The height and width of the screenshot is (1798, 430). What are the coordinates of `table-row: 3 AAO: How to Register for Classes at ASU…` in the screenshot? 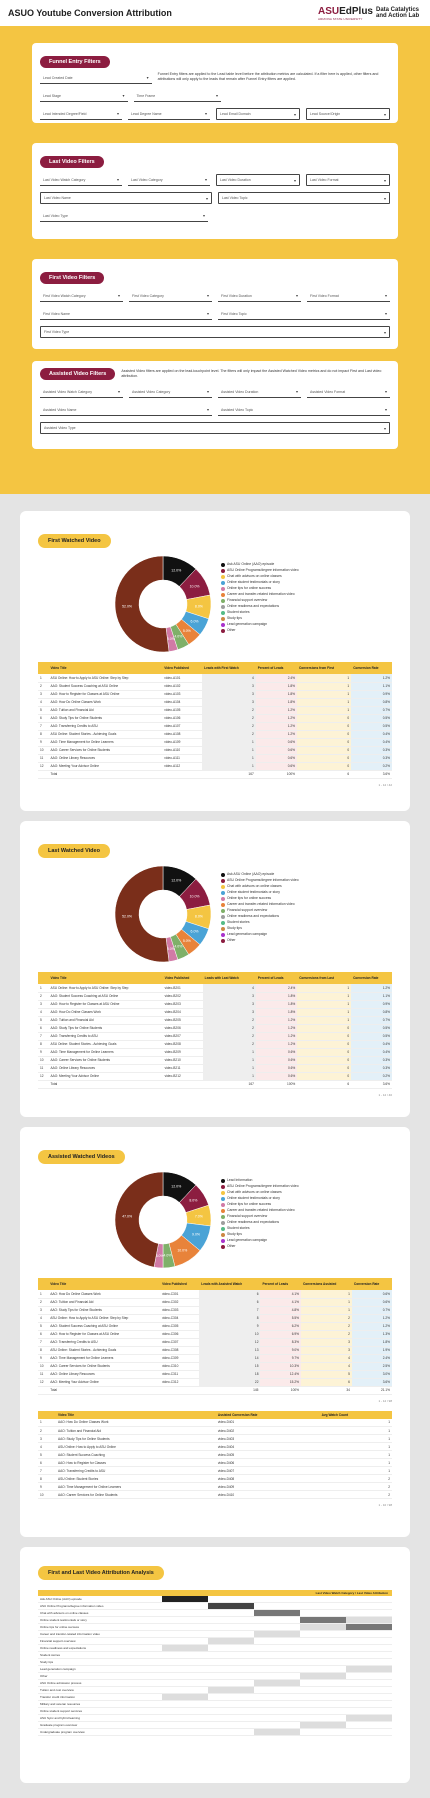 It's located at (215, 694).